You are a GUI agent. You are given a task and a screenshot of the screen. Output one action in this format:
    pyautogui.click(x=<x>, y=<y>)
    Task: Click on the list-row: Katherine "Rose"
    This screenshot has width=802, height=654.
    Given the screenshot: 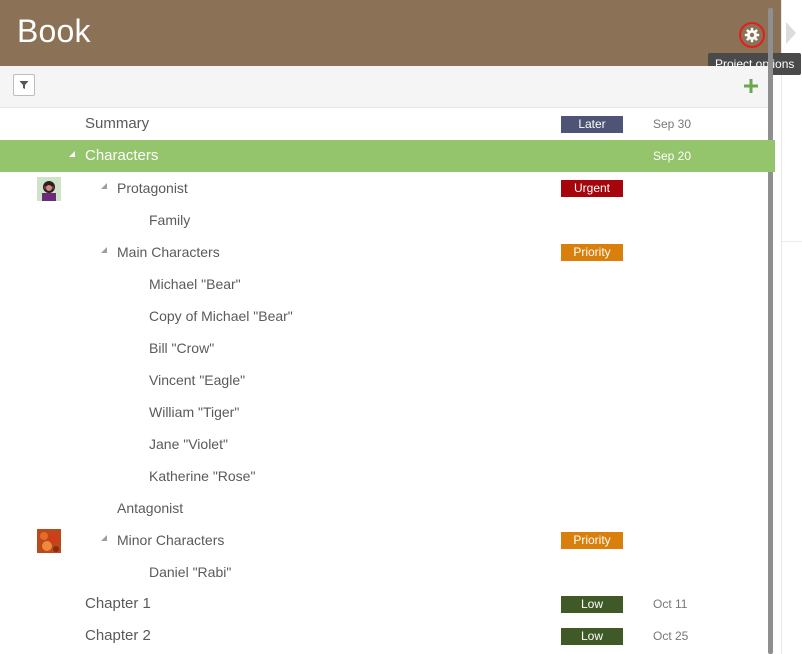 What is the action you would take?
    pyautogui.click(x=384, y=476)
    